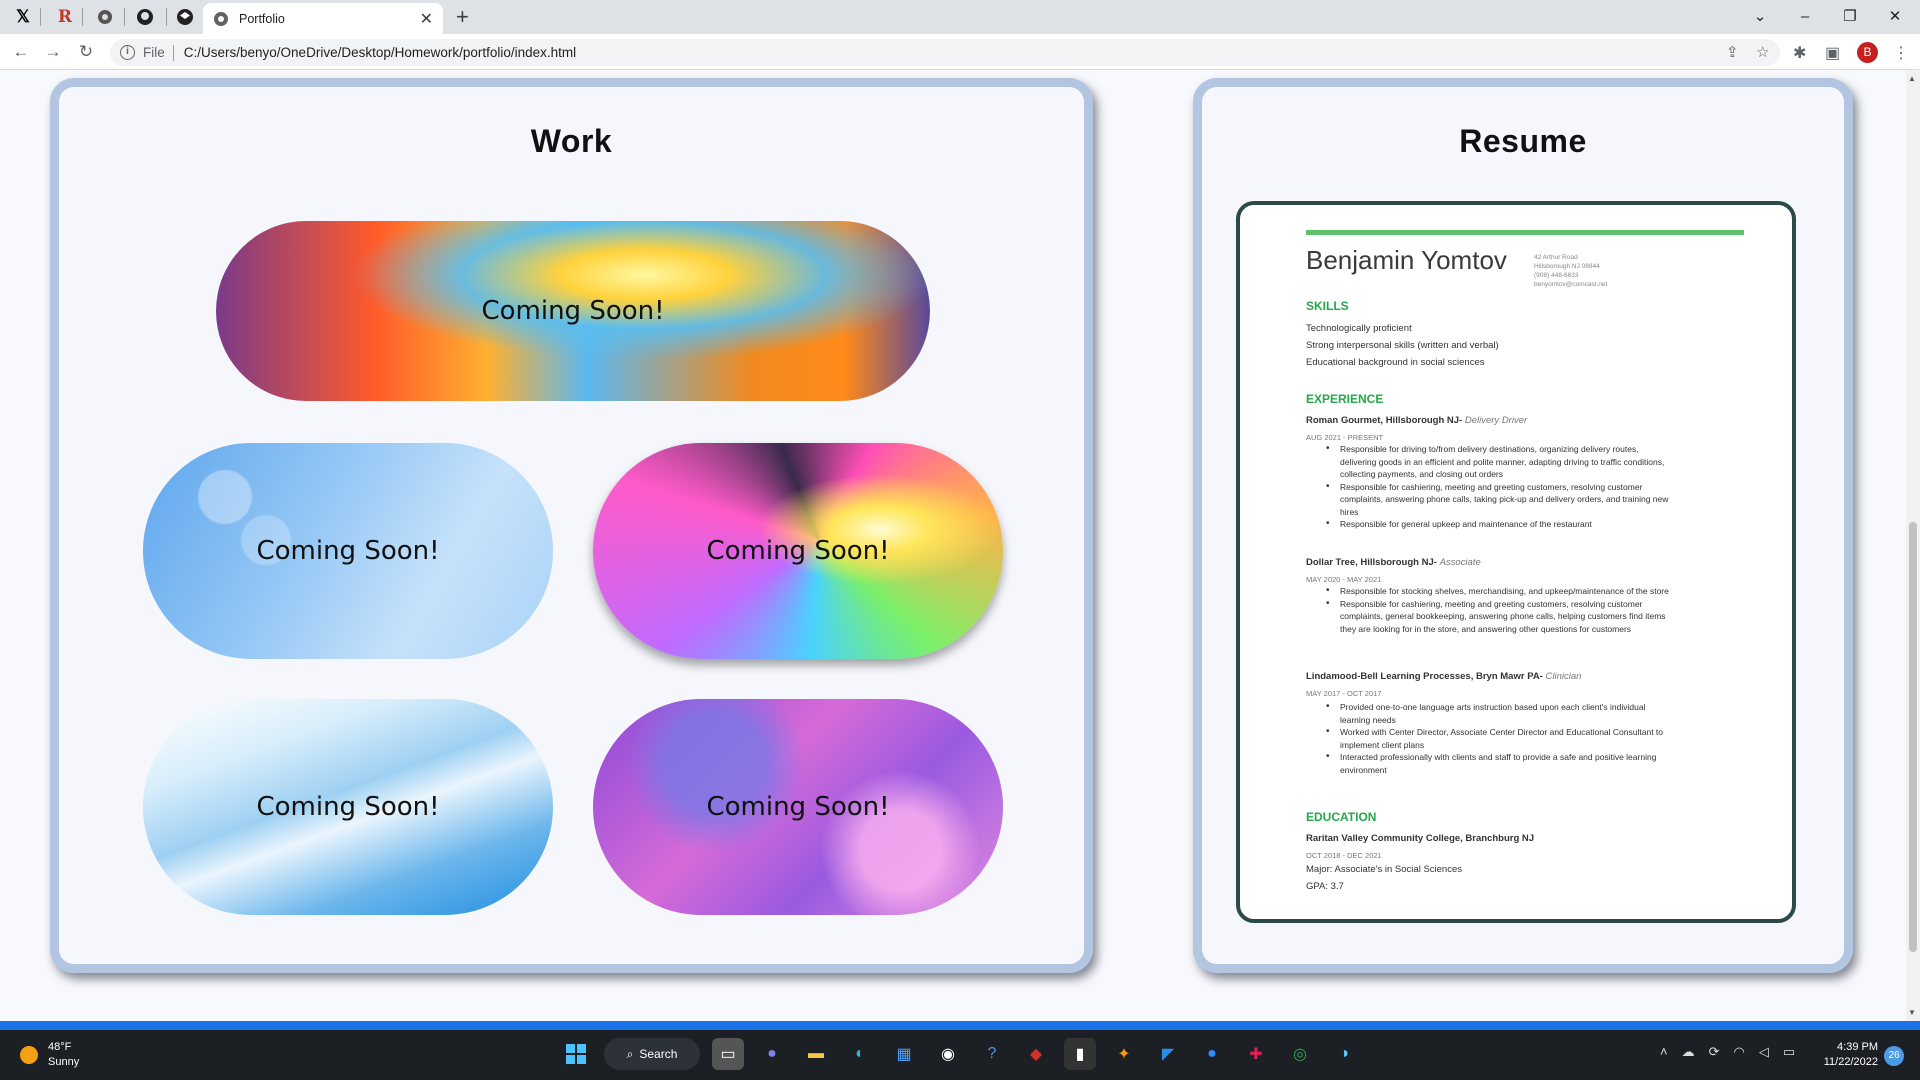 This screenshot has width=1920, height=1080. I want to click on avatar: B, so click(1867, 52).